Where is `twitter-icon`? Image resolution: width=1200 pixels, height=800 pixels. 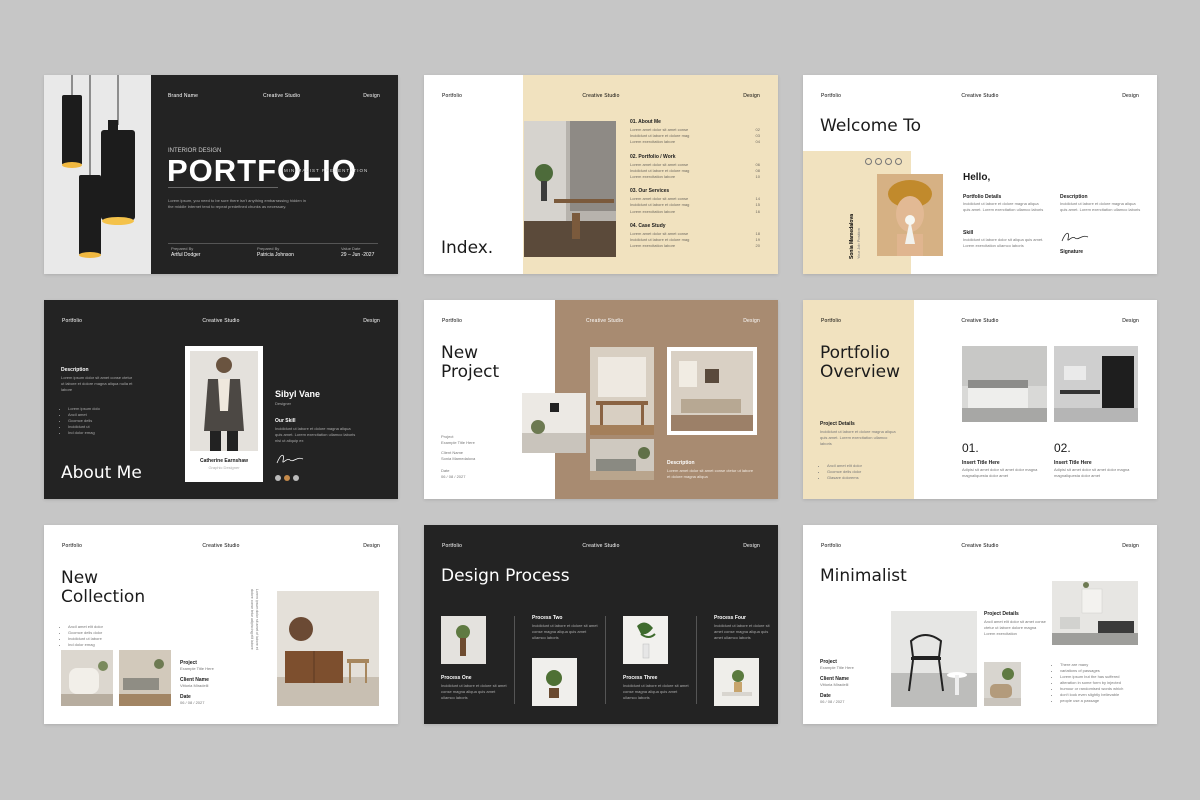 twitter-icon is located at coordinates (878, 161).